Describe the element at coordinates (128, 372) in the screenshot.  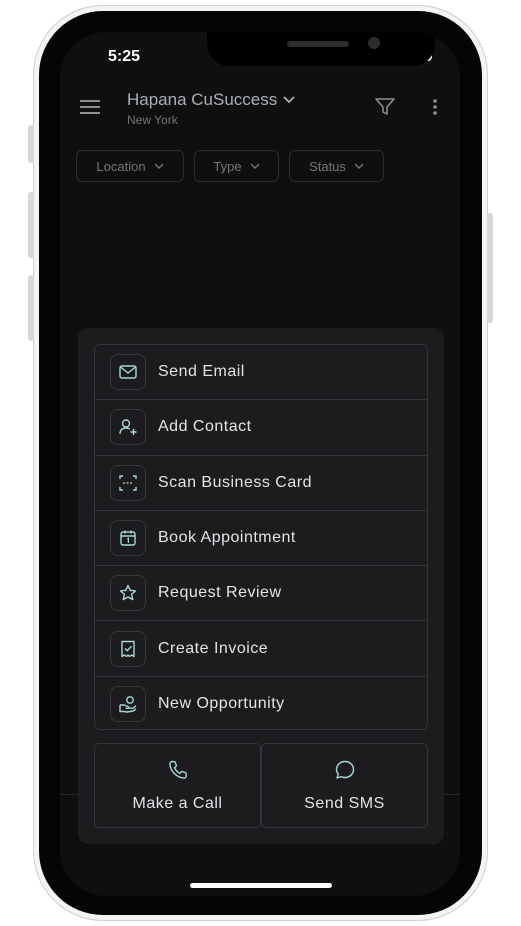
I see `mail-icon` at that location.